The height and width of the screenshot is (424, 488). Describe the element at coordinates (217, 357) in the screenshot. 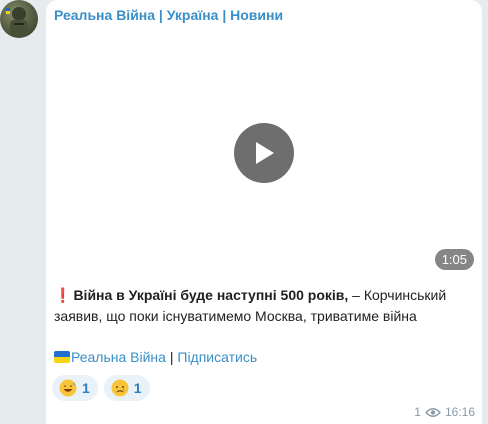

I see `subscribe-link: Підписатись` at that location.